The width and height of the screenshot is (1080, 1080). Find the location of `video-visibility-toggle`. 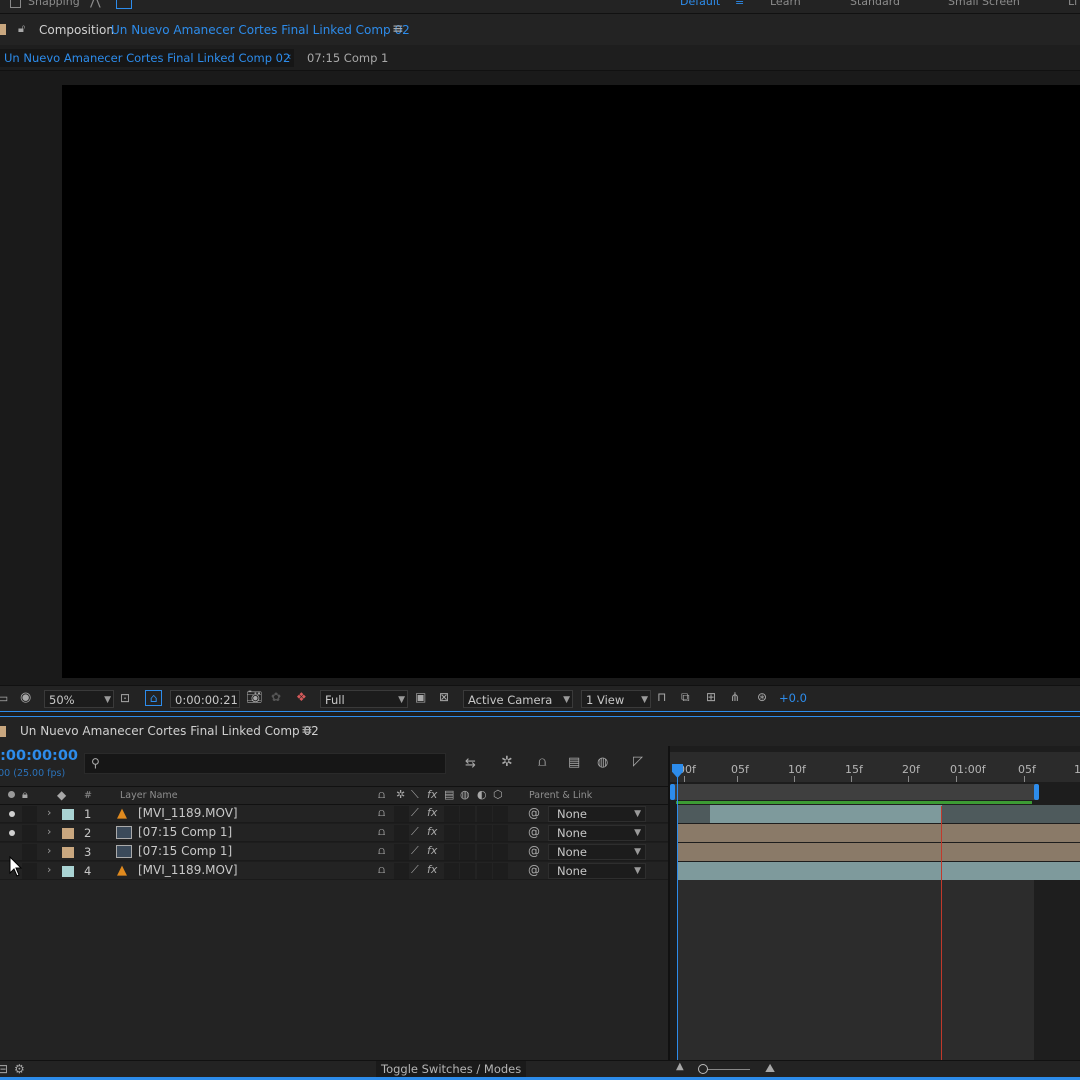

video-visibility-toggle is located at coordinates (12, 814).